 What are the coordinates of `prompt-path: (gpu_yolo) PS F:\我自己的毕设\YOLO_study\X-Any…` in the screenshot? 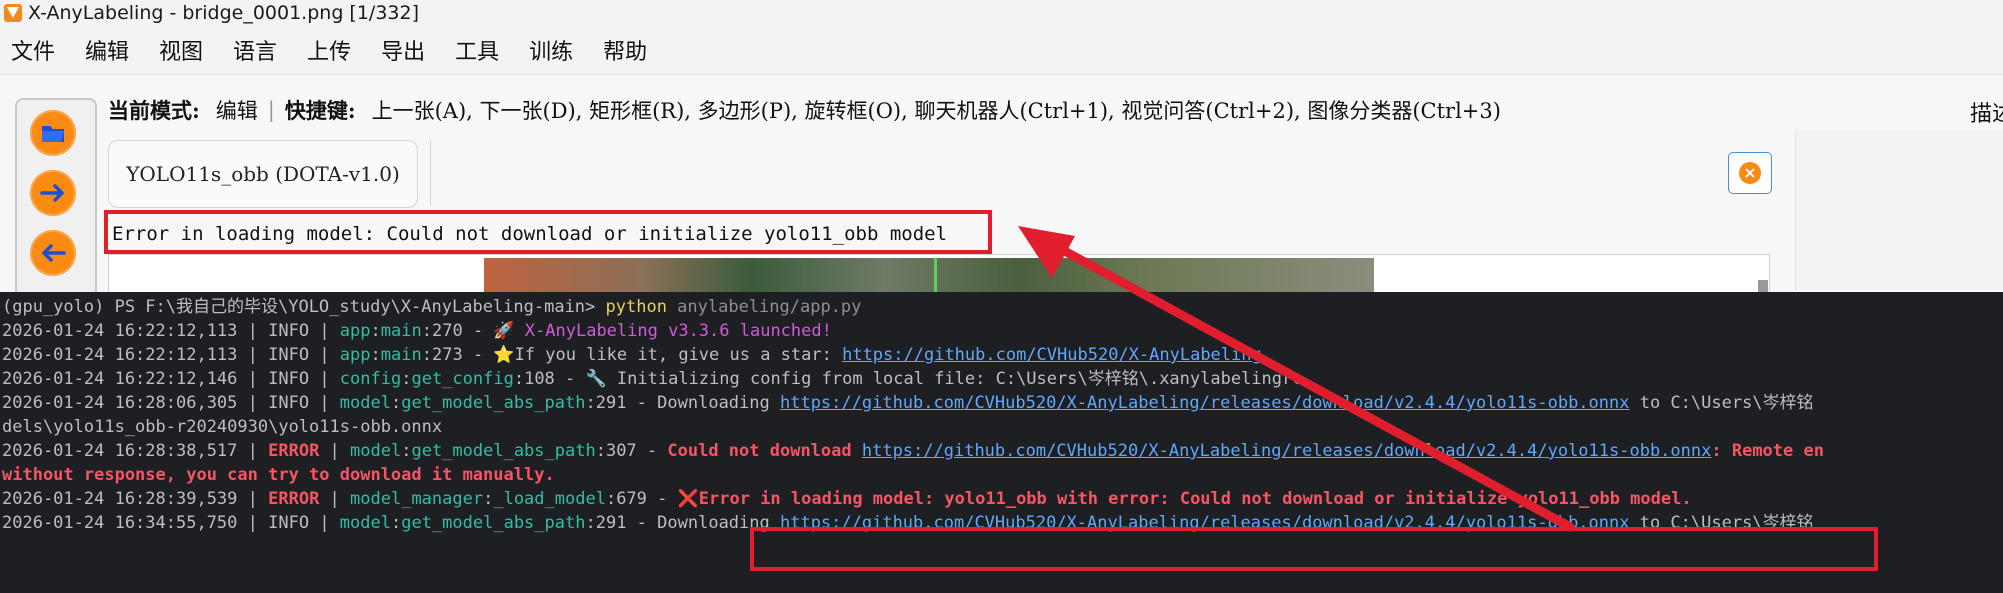 It's located at (304, 307).